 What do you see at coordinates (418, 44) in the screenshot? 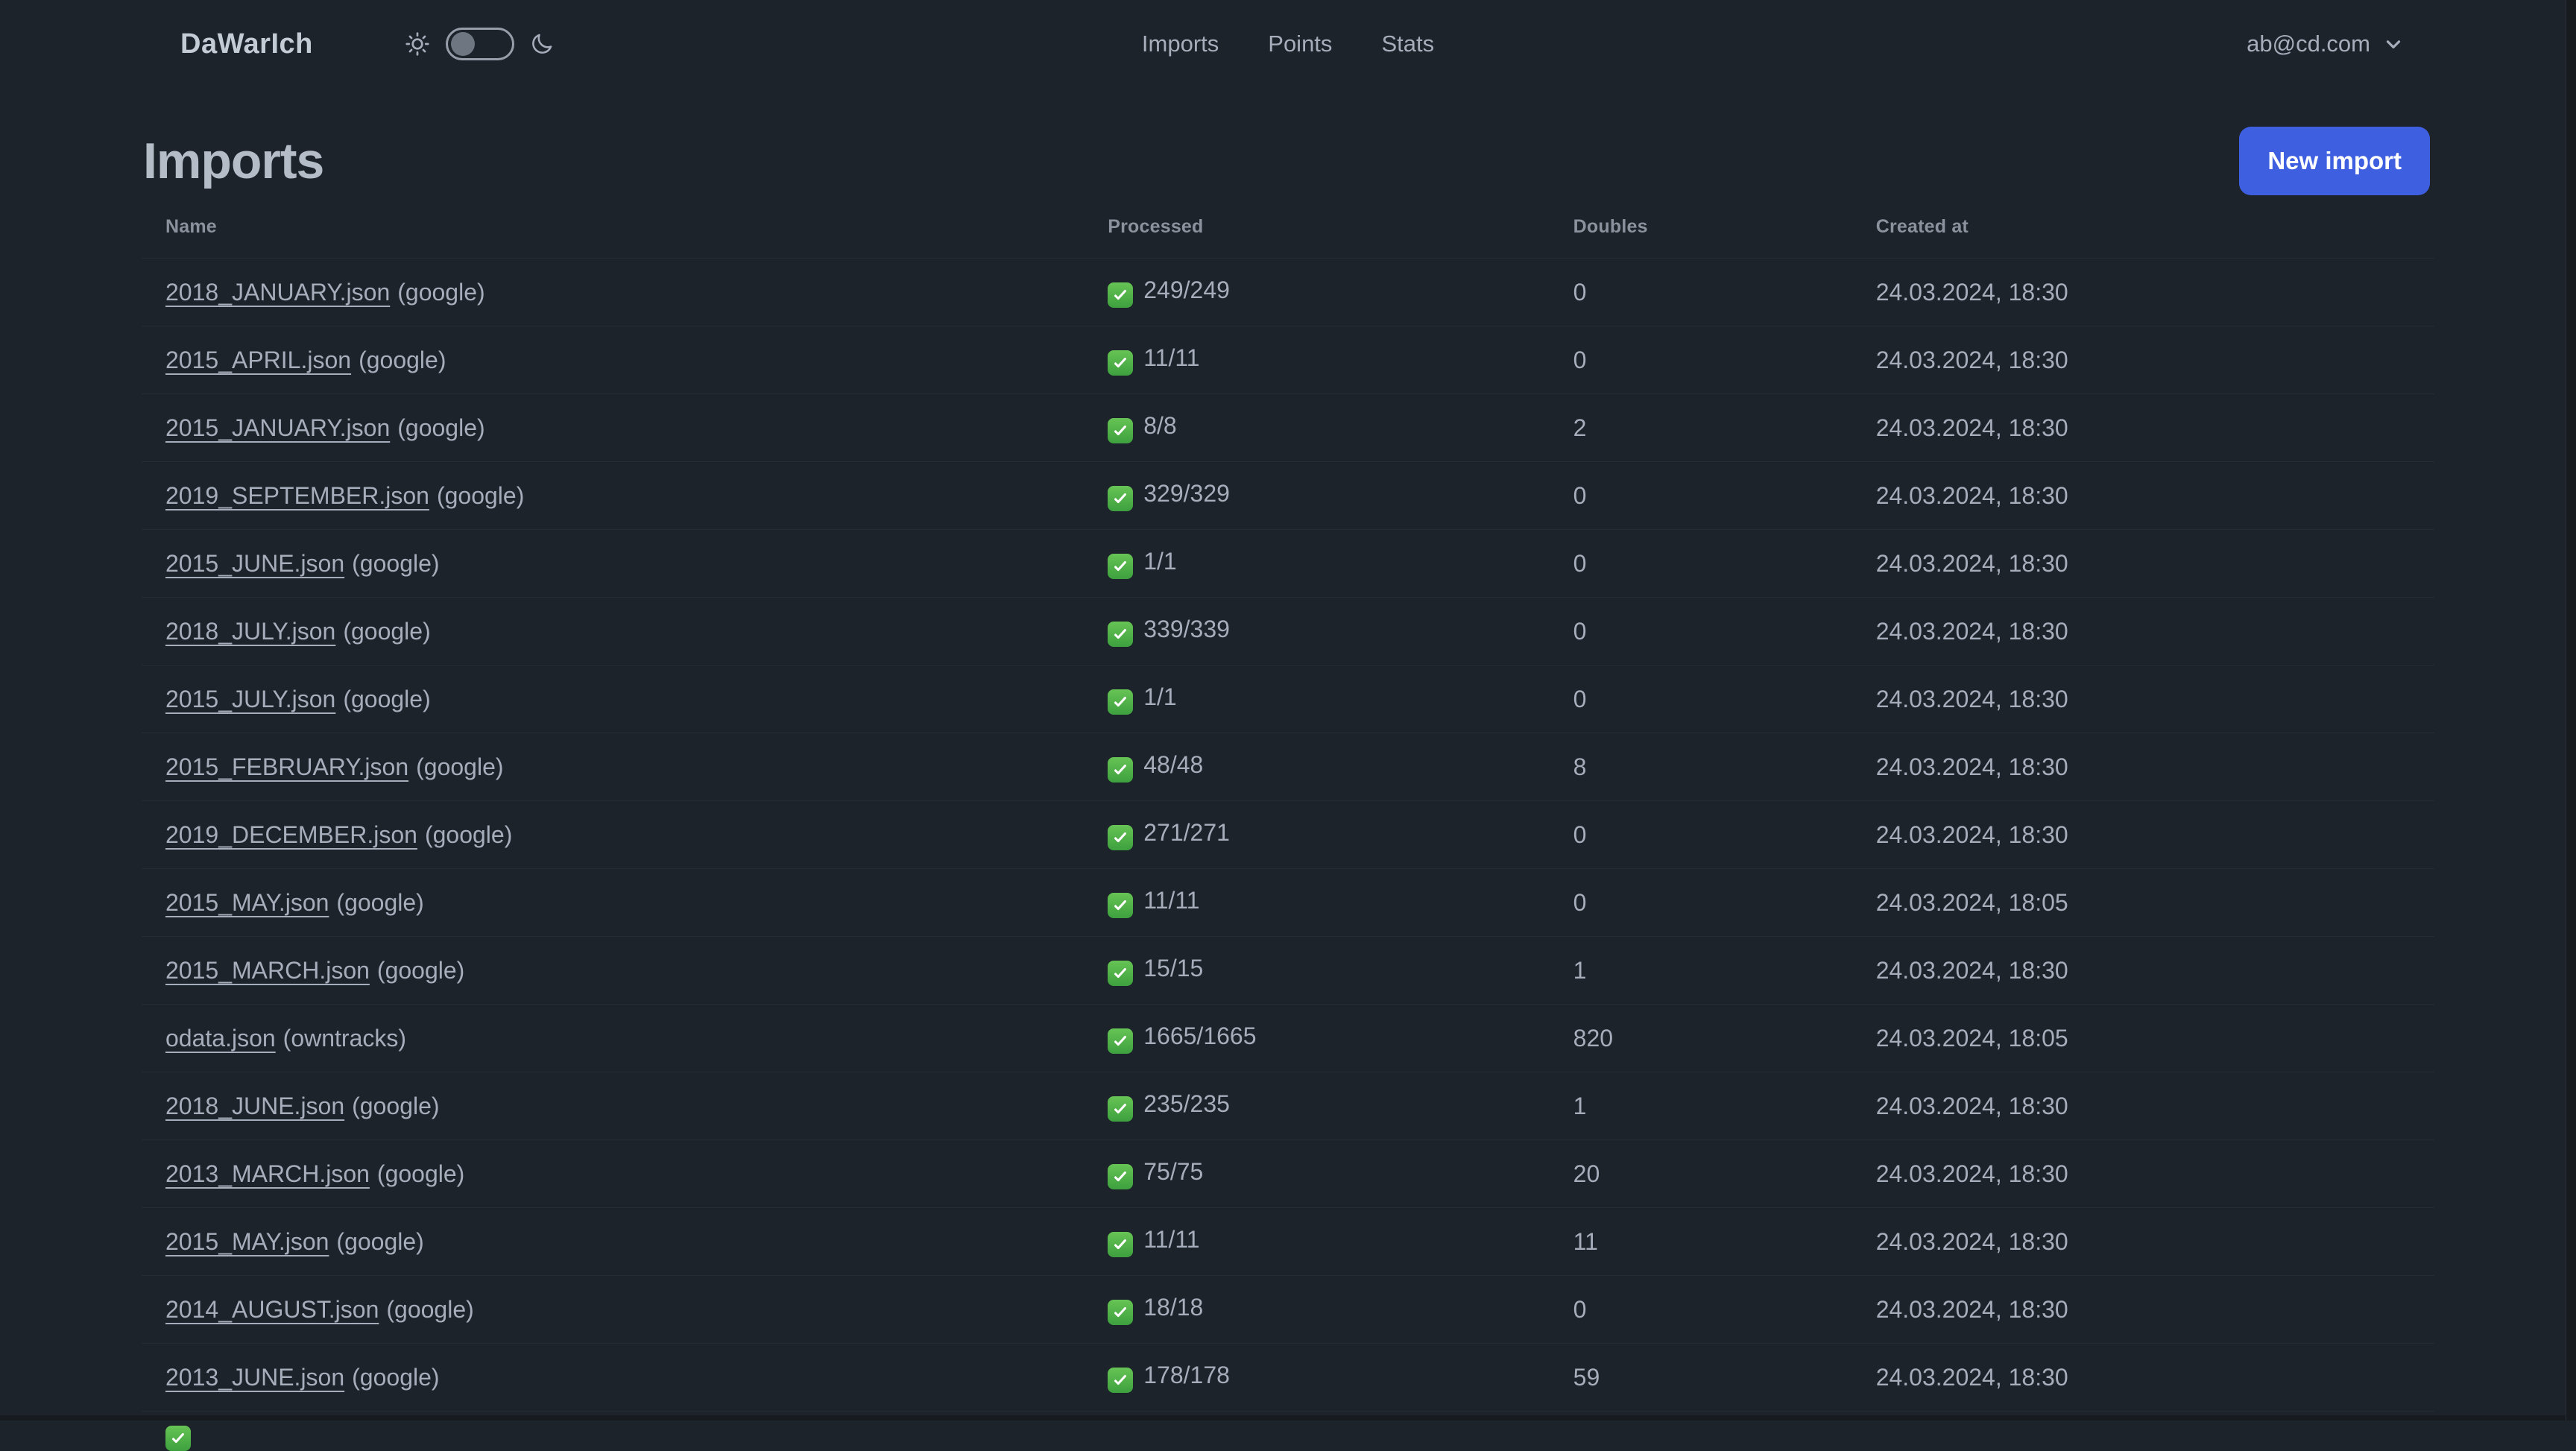
I see `sun-icon` at bounding box center [418, 44].